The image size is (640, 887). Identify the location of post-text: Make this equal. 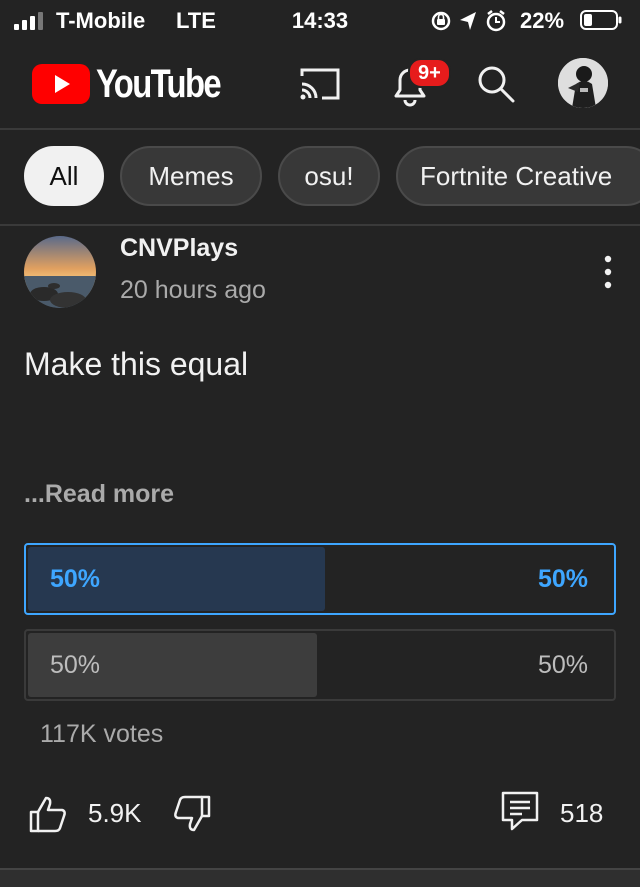
(136, 364).